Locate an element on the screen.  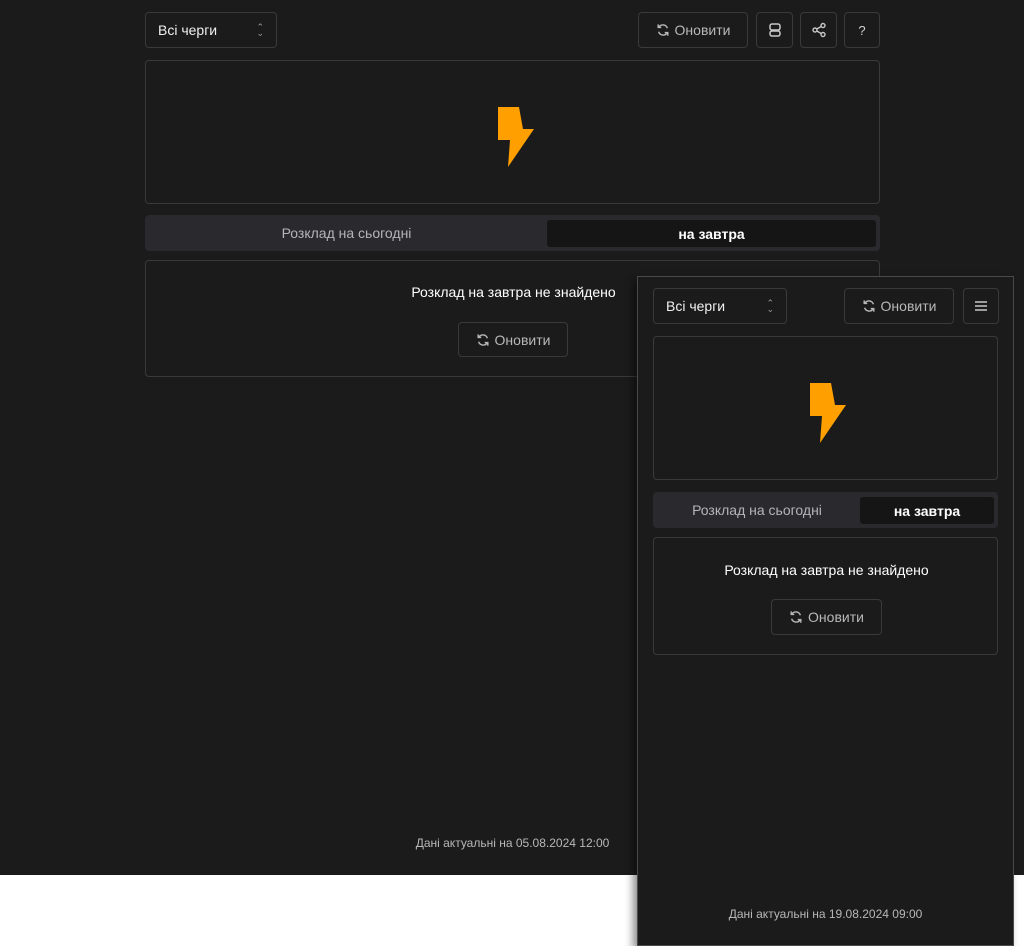
robot-icon is located at coordinates (774, 30).